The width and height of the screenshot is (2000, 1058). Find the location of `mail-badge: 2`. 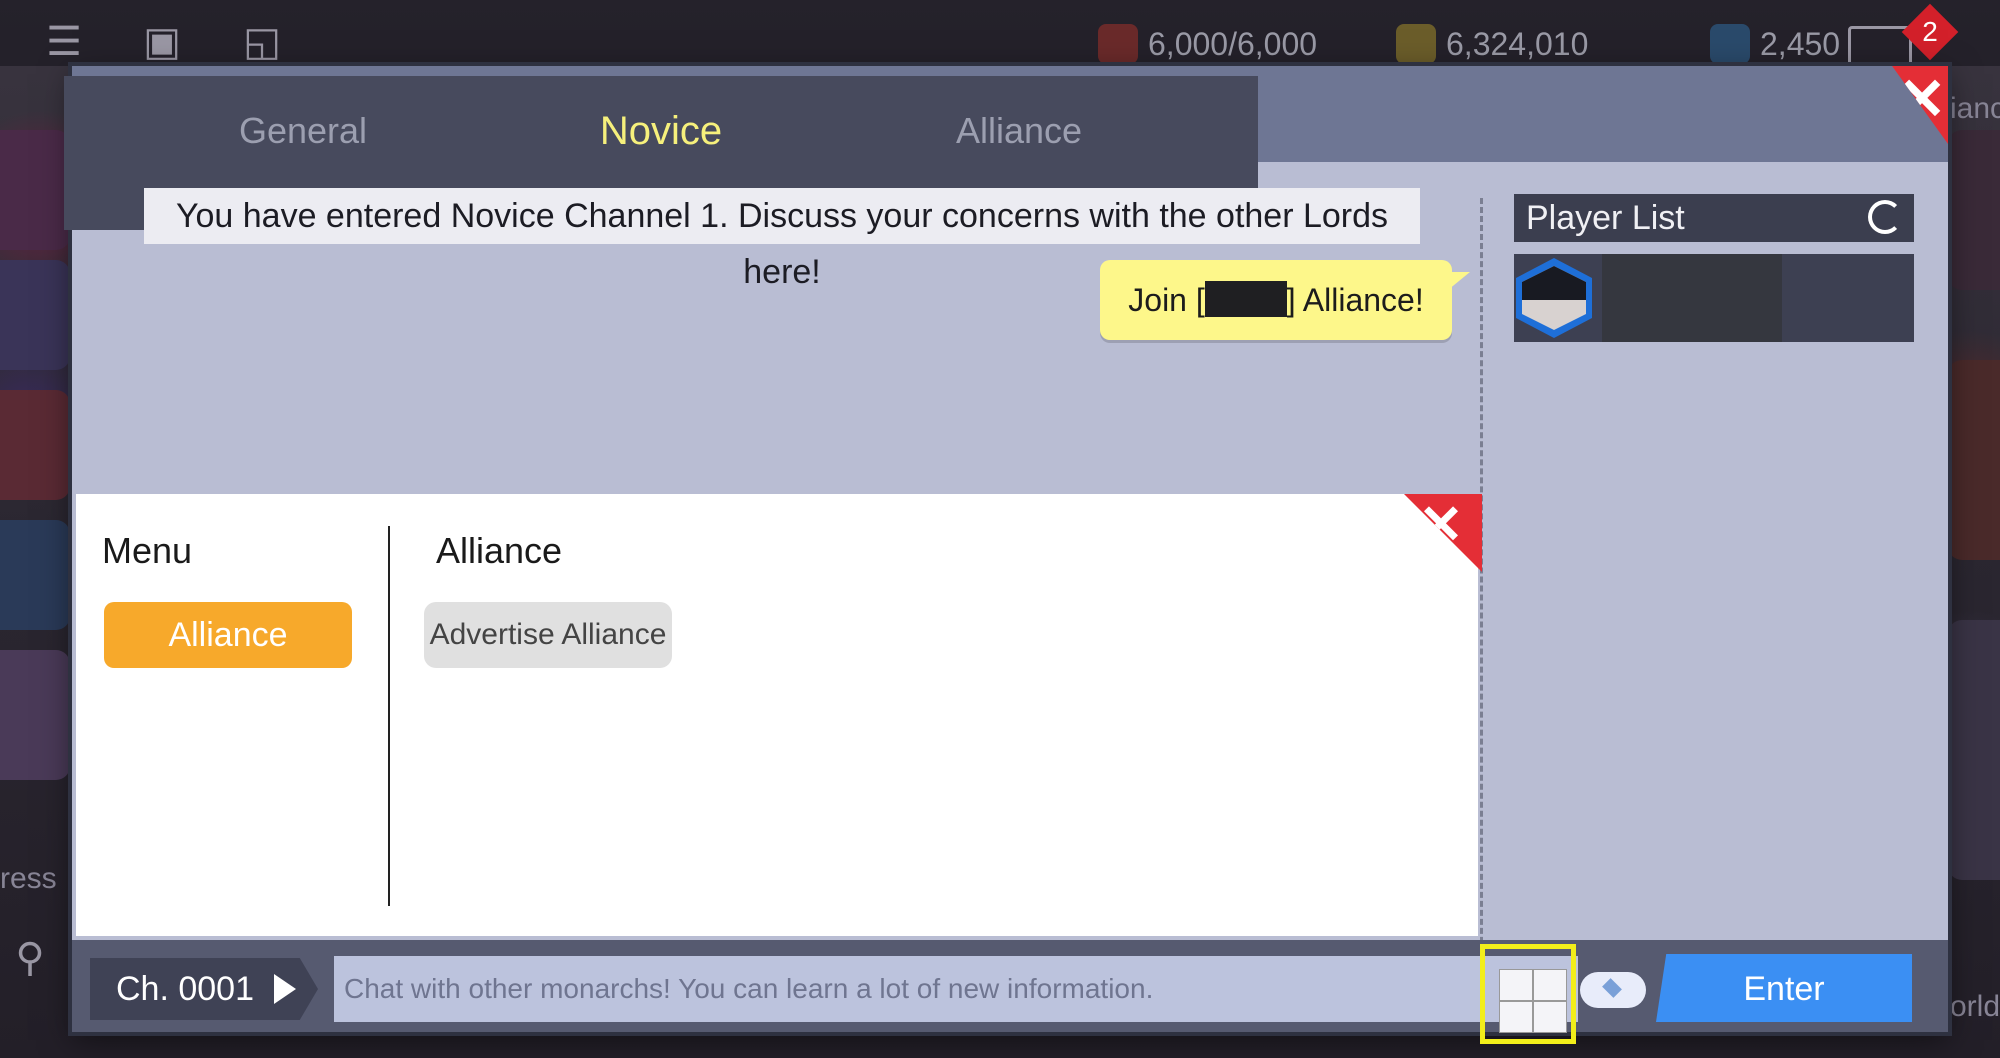

mail-badge: 2 is located at coordinates (1930, 32).